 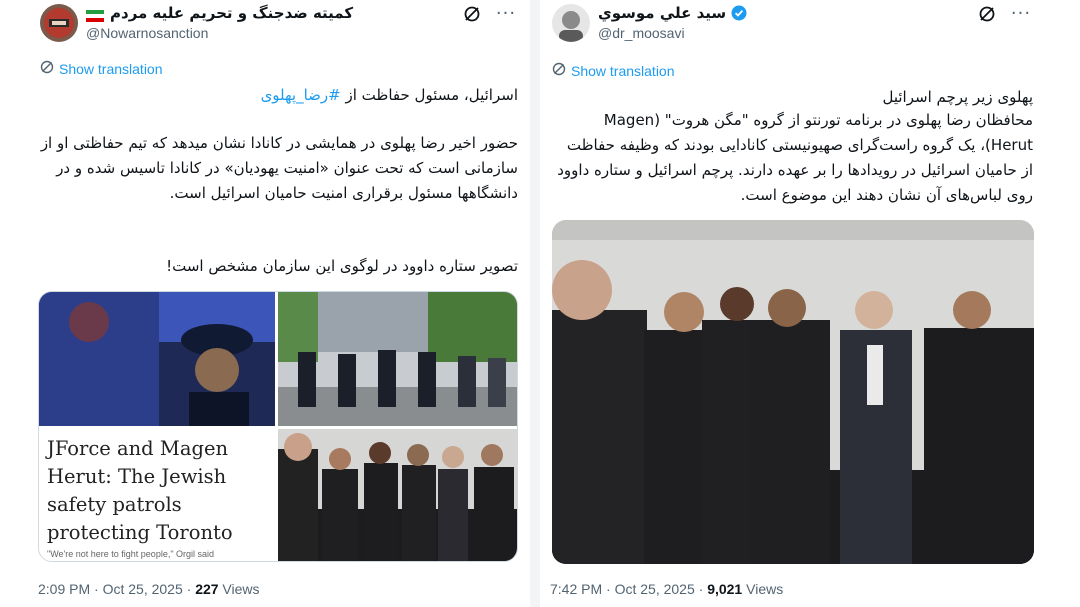 I want to click on handle: @dr_moosavi, so click(x=672, y=33).